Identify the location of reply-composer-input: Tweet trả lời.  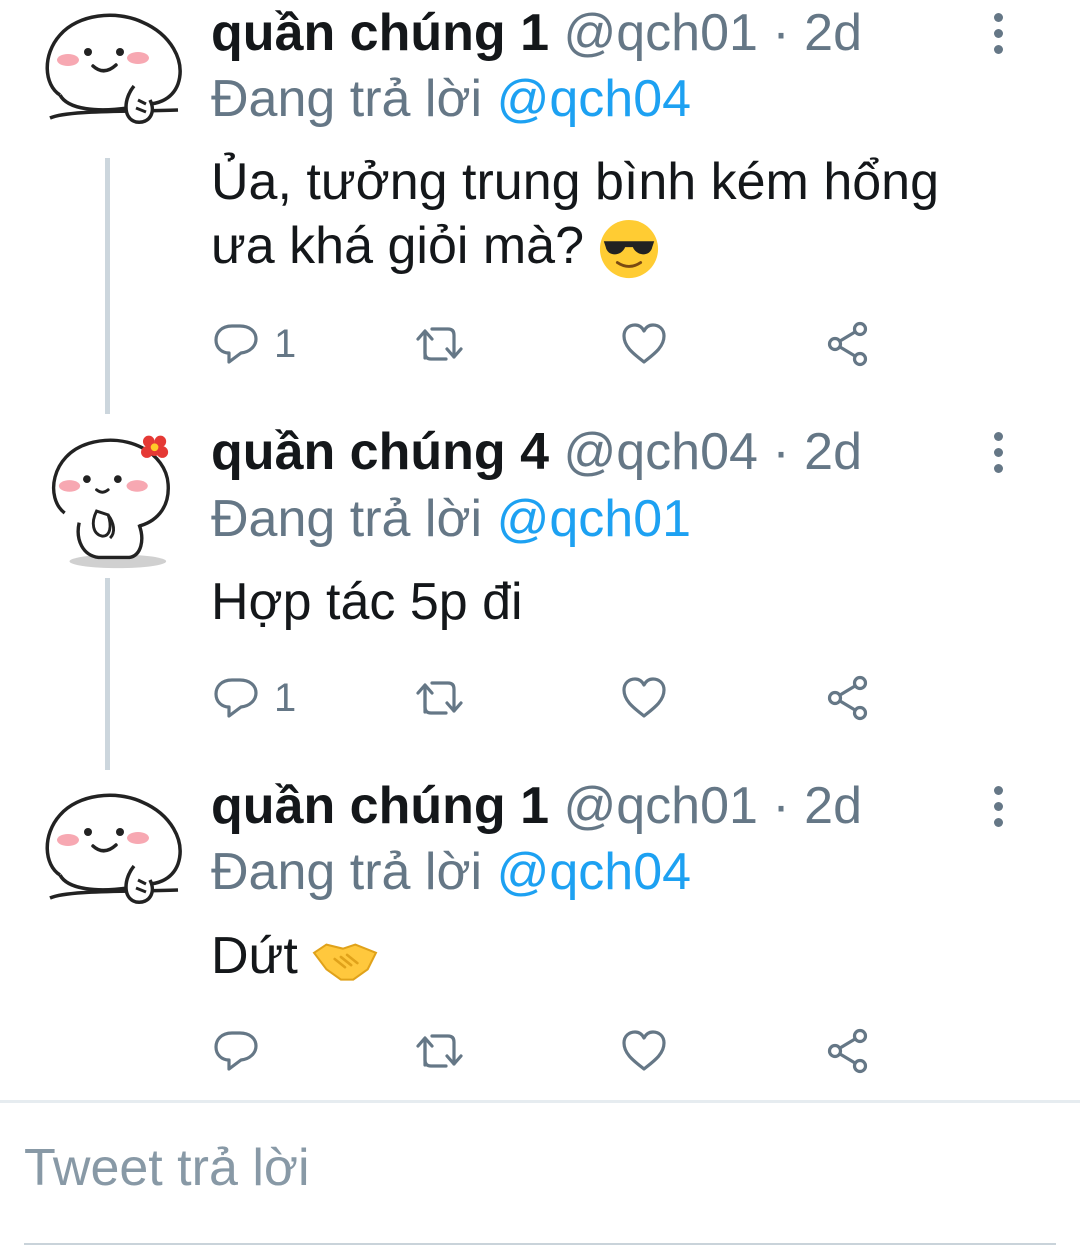
(167, 1168).